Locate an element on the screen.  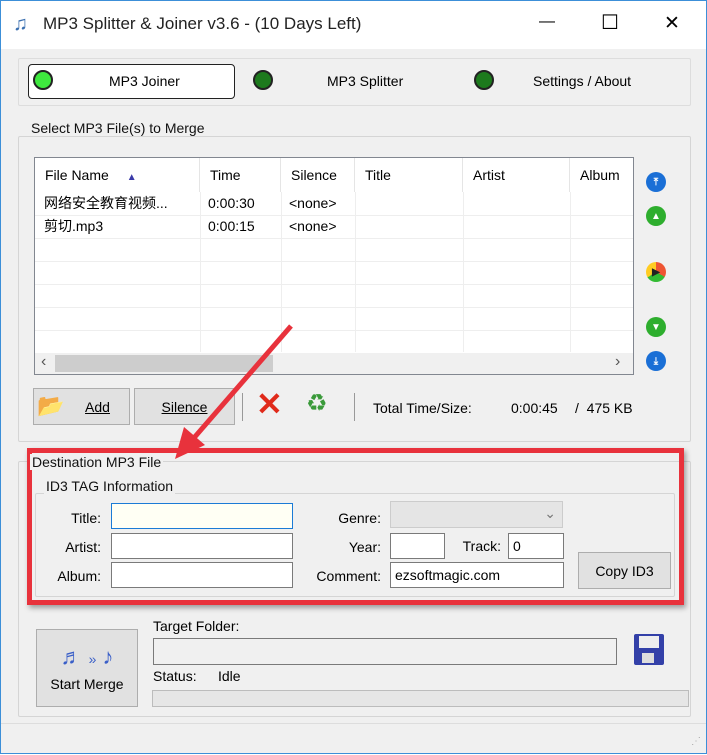
target-folder-label: Target Folder: is located at coordinates (196, 626).